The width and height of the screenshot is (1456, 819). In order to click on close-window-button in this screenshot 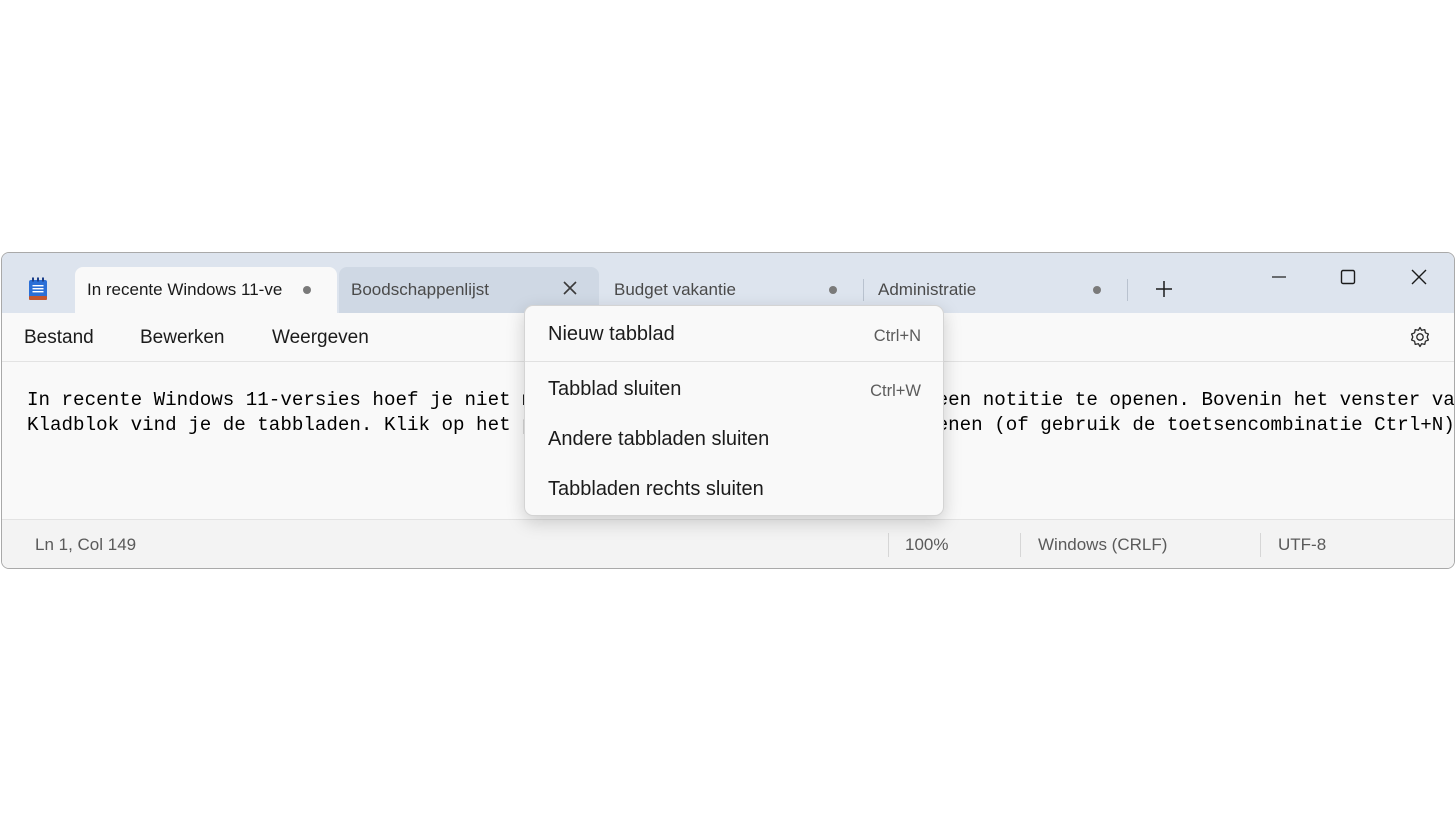, I will do `click(1419, 277)`.